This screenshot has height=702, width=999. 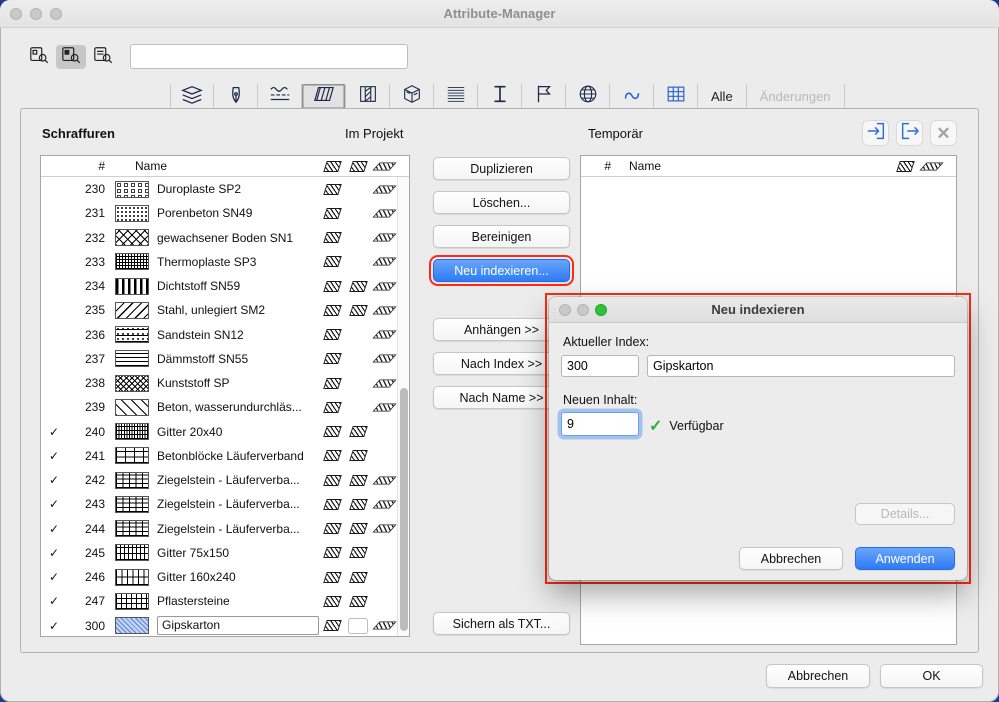 I want to click on vertical-scrollbar, so click(x=403, y=406).